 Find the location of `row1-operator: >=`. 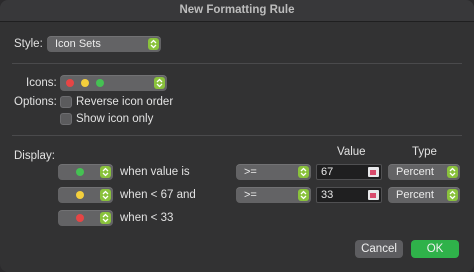

row1-operator: >= is located at coordinates (250, 172).